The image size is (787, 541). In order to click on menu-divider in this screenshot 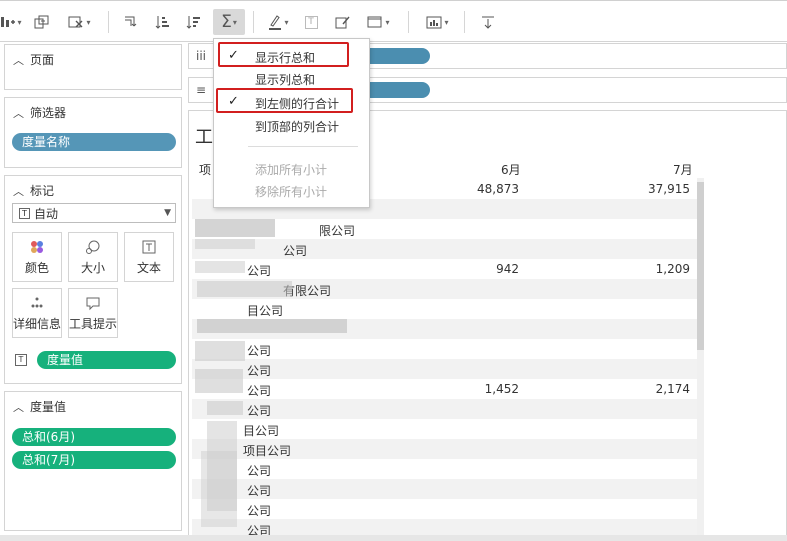, I will do `click(303, 146)`.